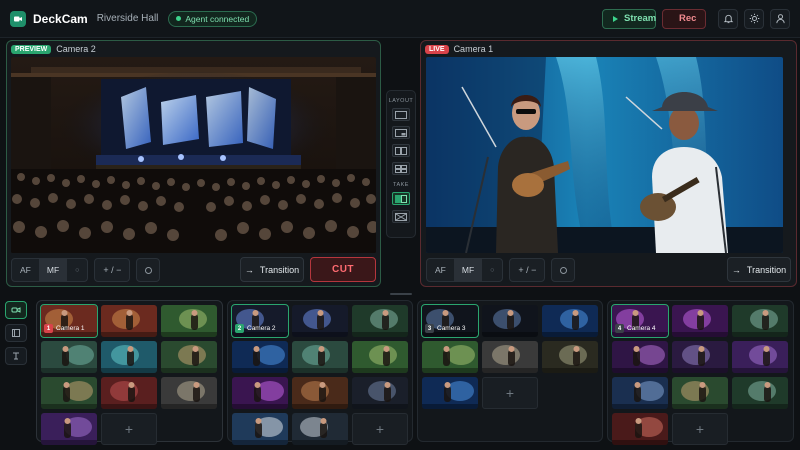 The image size is (800, 450). Describe the element at coordinates (492, 270) in the screenshot. I see `live-focus-dial-icon: ○` at that location.